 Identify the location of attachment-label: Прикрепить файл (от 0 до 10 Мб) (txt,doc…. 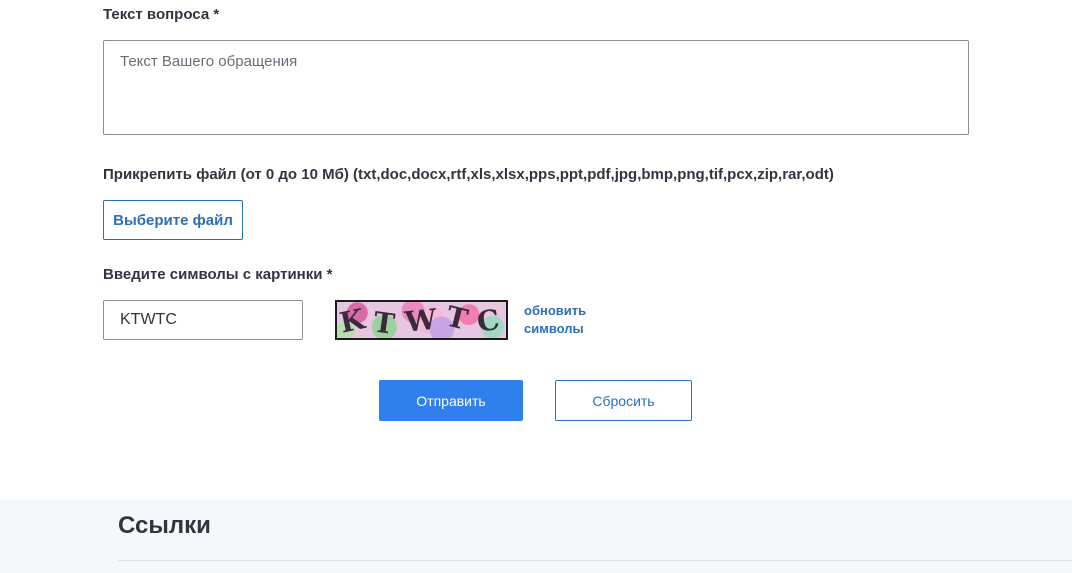
(468, 174).